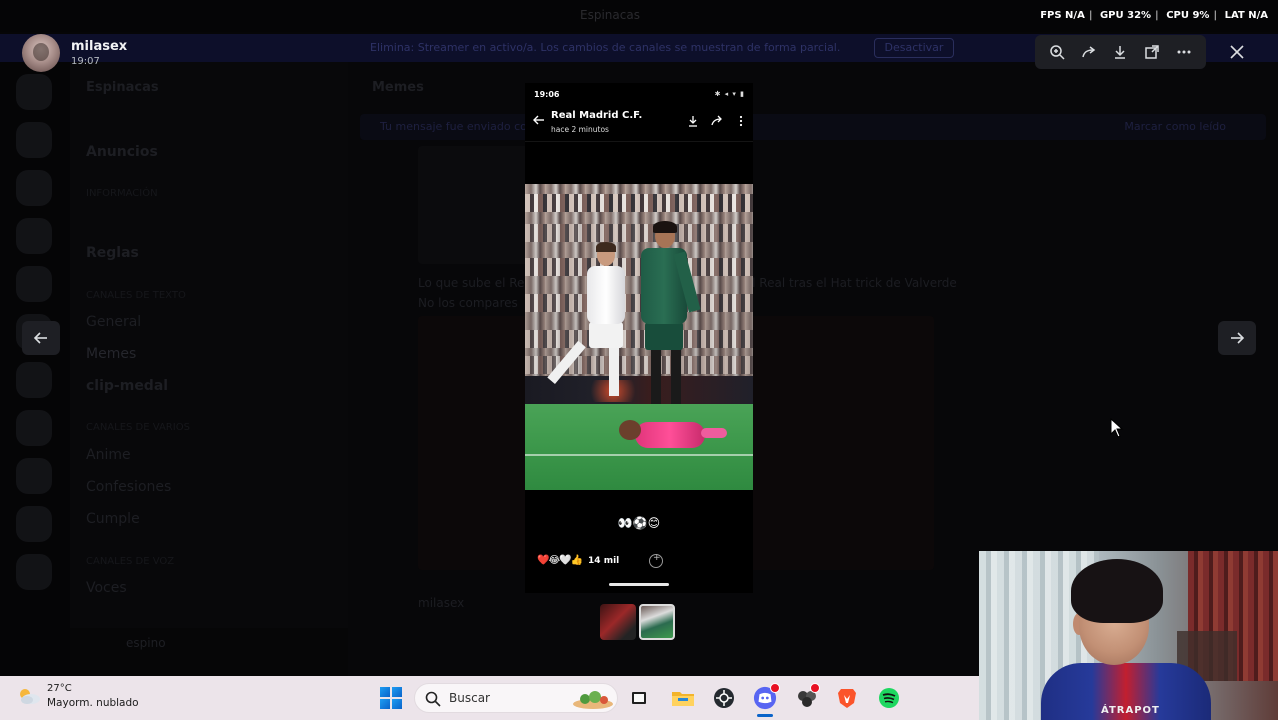 This screenshot has height=720, width=1278. What do you see at coordinates (914, 48) in the screenshot?
I see `banner-button: Desactivar` at bounding box center [914, 48].